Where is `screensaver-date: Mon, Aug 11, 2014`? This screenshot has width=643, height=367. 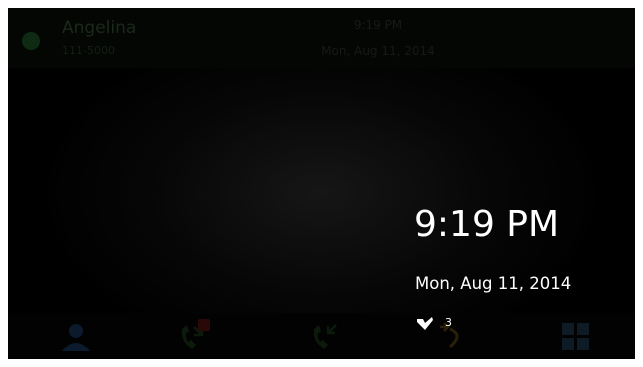 screensaver-date: Mon, Aug 11, 2014 is located at coordinates (493, 283).